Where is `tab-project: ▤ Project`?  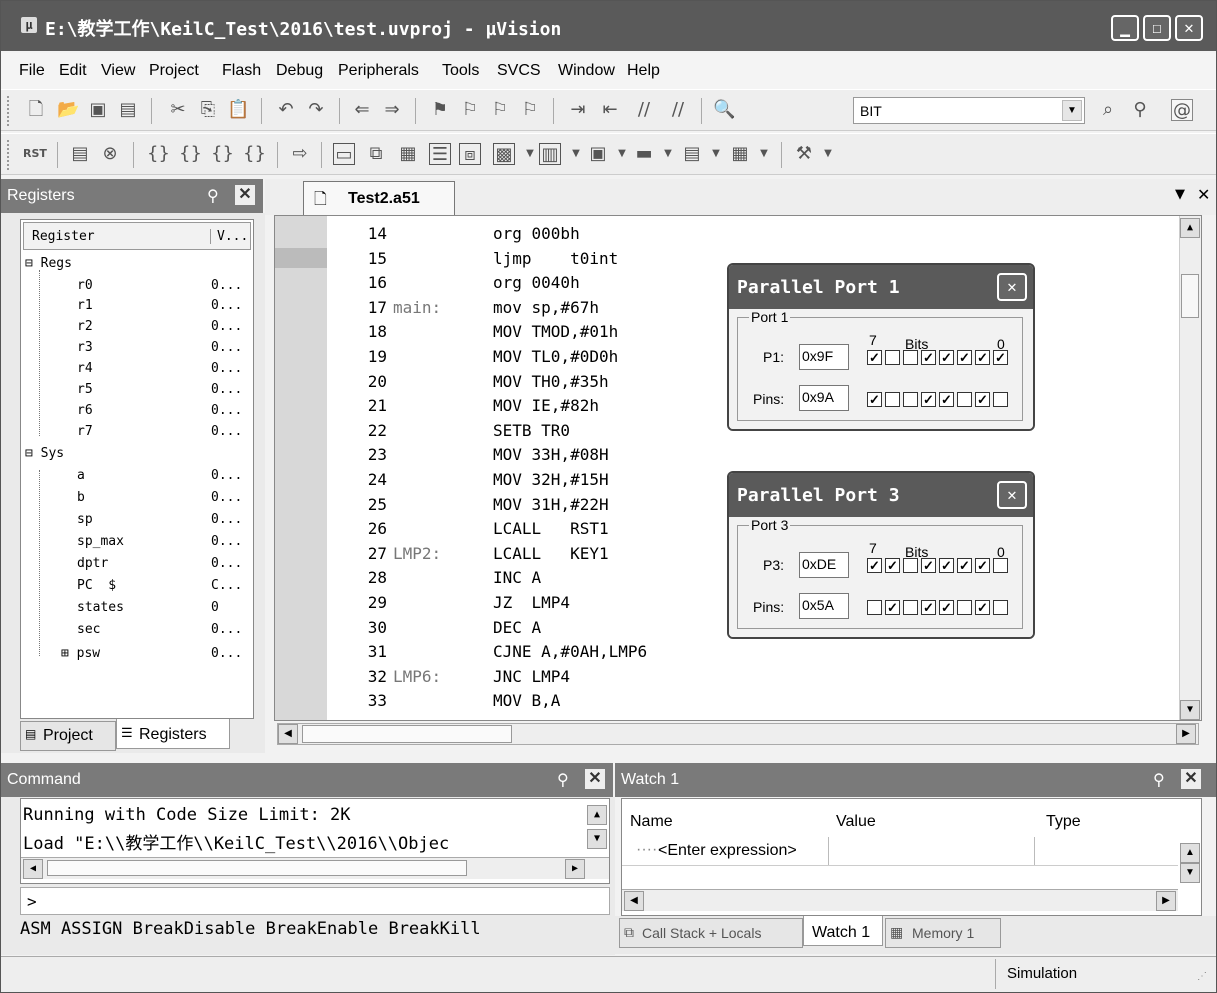
tab-project: ▤ Project is located at coordinates (68, 736).